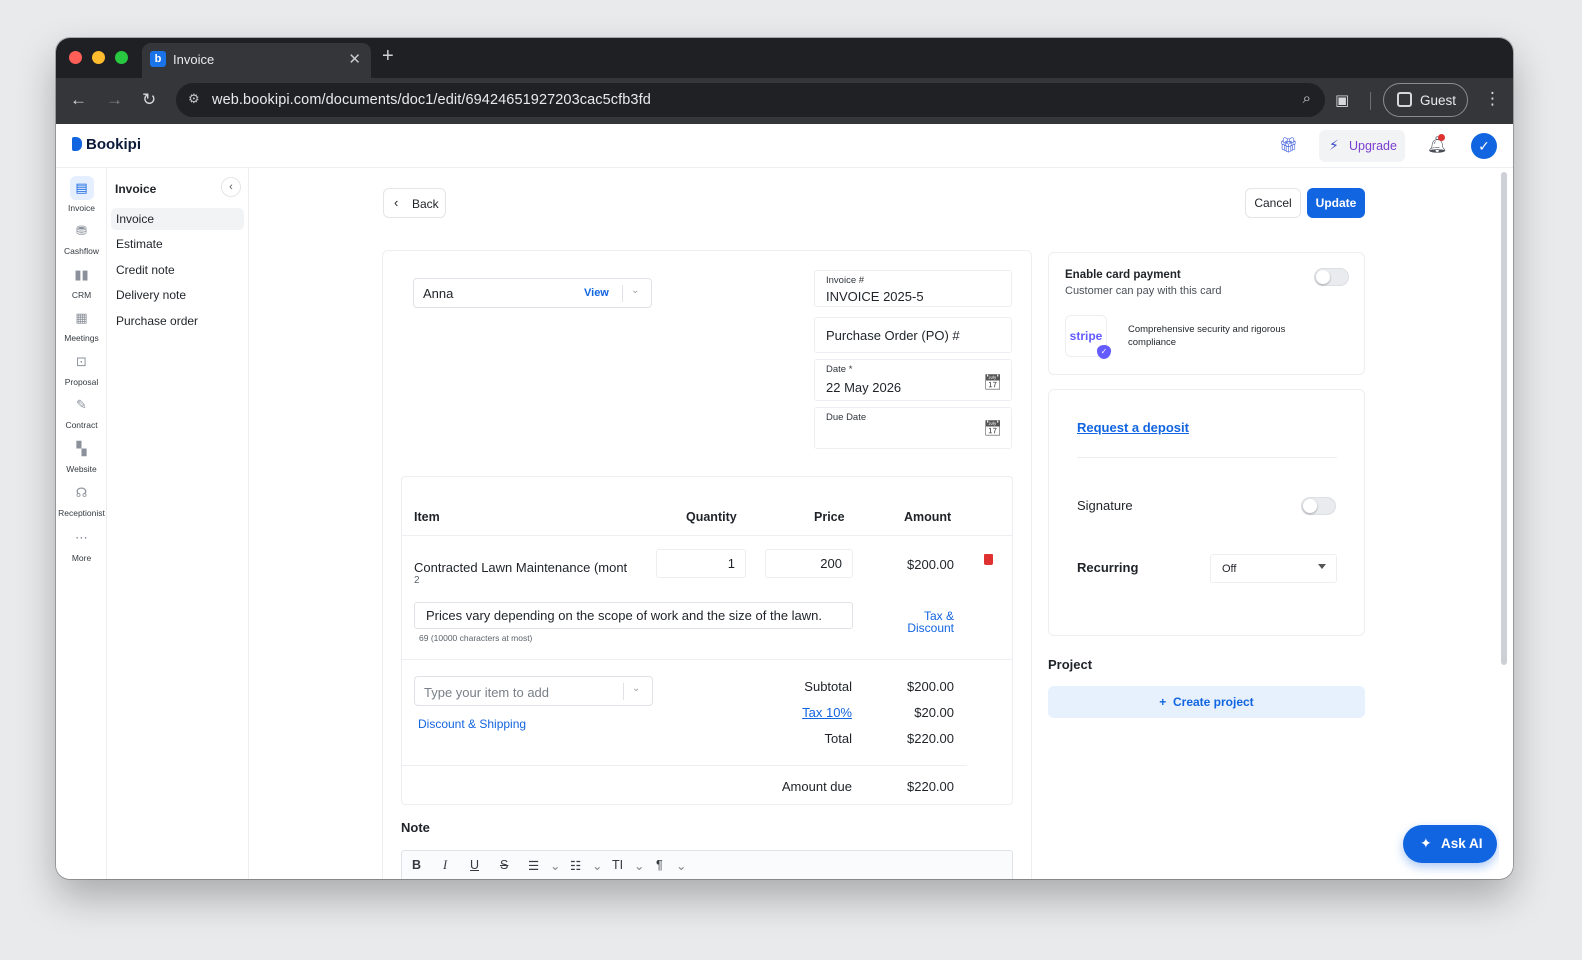 The width and height of the screenshot is (1582, 960). I want to click on rail-item-crm: ▮▮ CRM, so click(81, 281).